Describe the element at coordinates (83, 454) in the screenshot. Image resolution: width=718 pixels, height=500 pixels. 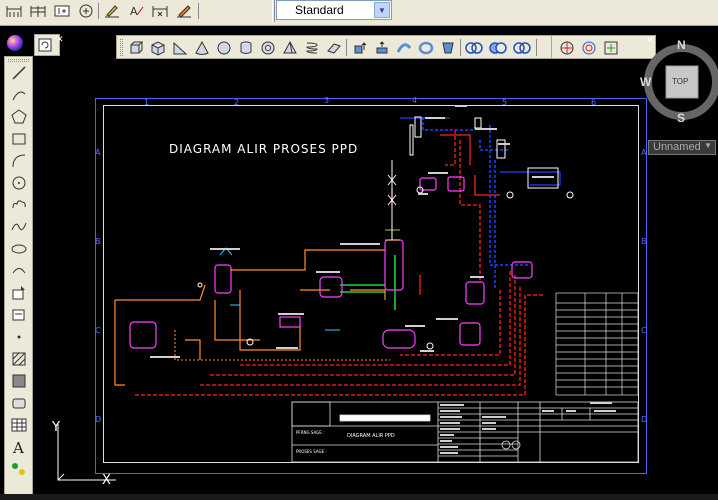
I see `ucs-icon: Y X` at that location.